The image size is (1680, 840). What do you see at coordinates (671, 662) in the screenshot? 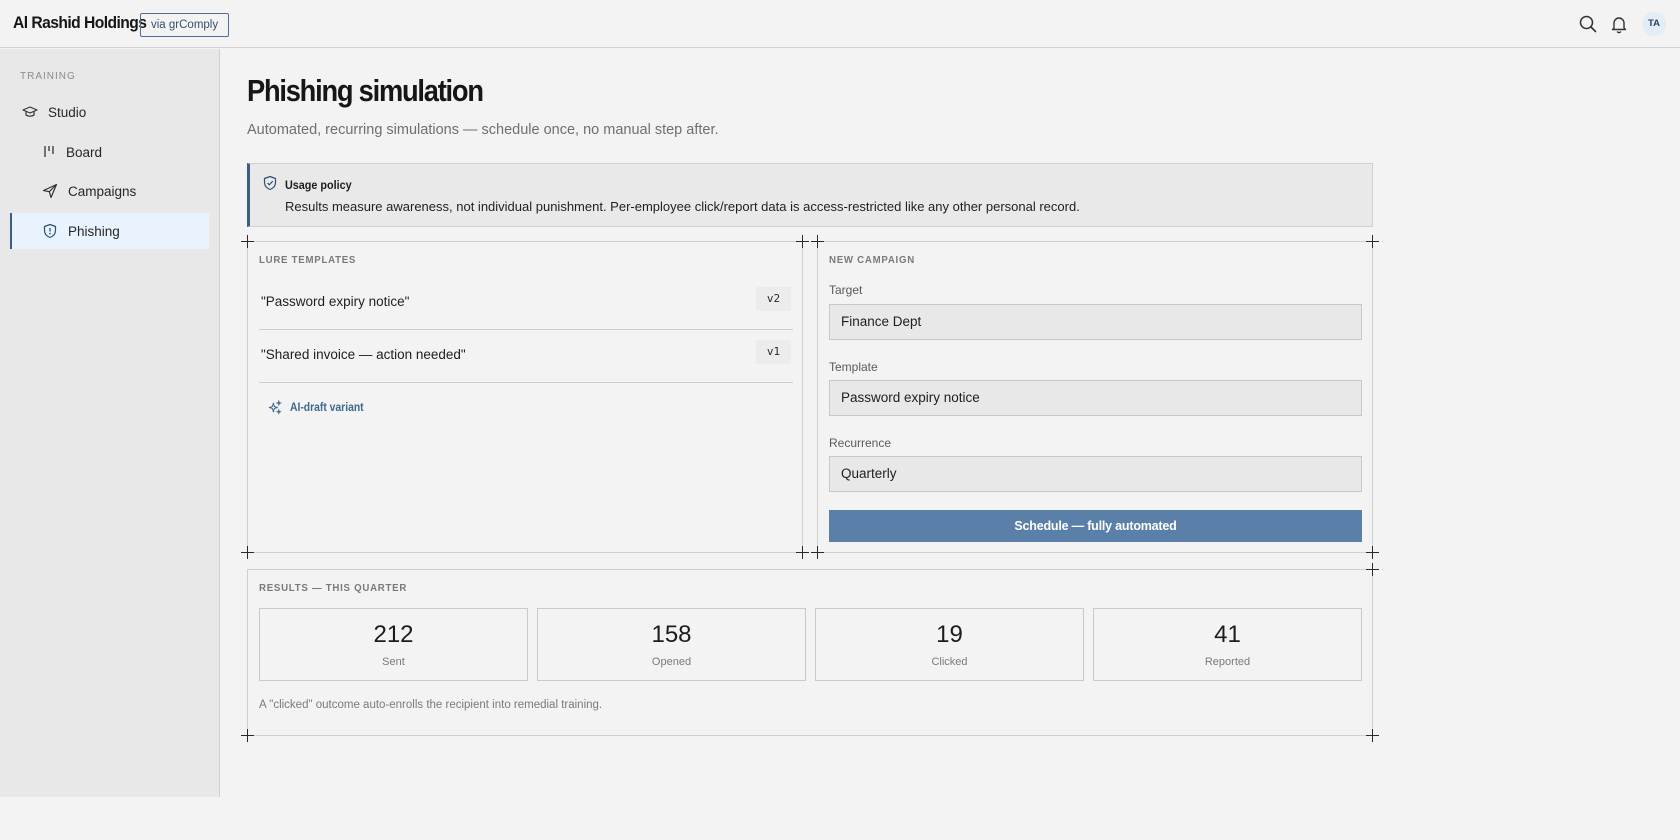
I see `stat-label: Opened` at bounding box center [671, 662].